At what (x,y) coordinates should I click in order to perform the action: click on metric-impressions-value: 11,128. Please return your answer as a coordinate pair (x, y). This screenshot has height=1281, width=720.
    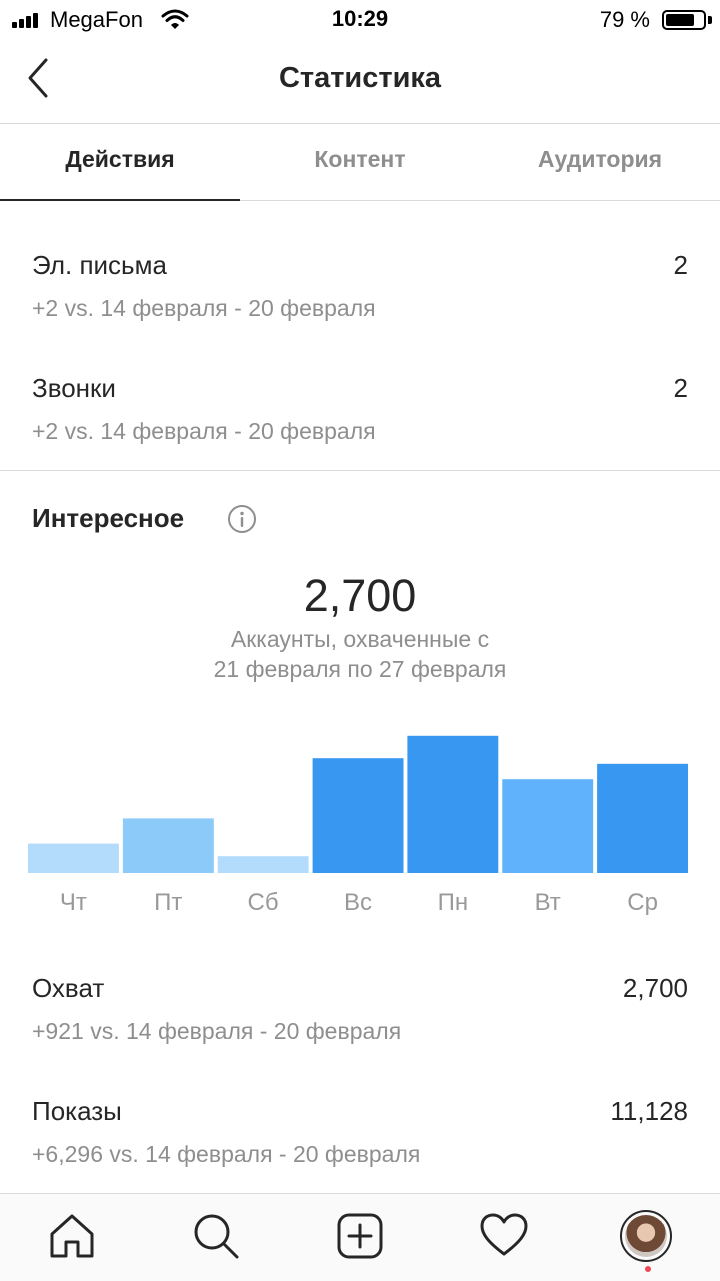
    Looking at the image, I should click on (649, 1111).